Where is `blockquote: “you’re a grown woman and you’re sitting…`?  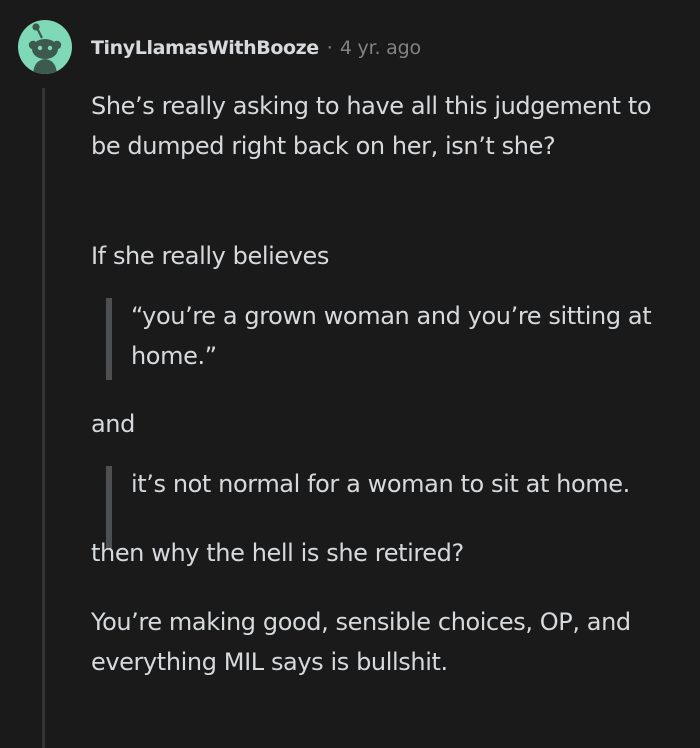 blockquote: “you’re a grown woman and you’re sitting… is located at coordinates (393, 338).